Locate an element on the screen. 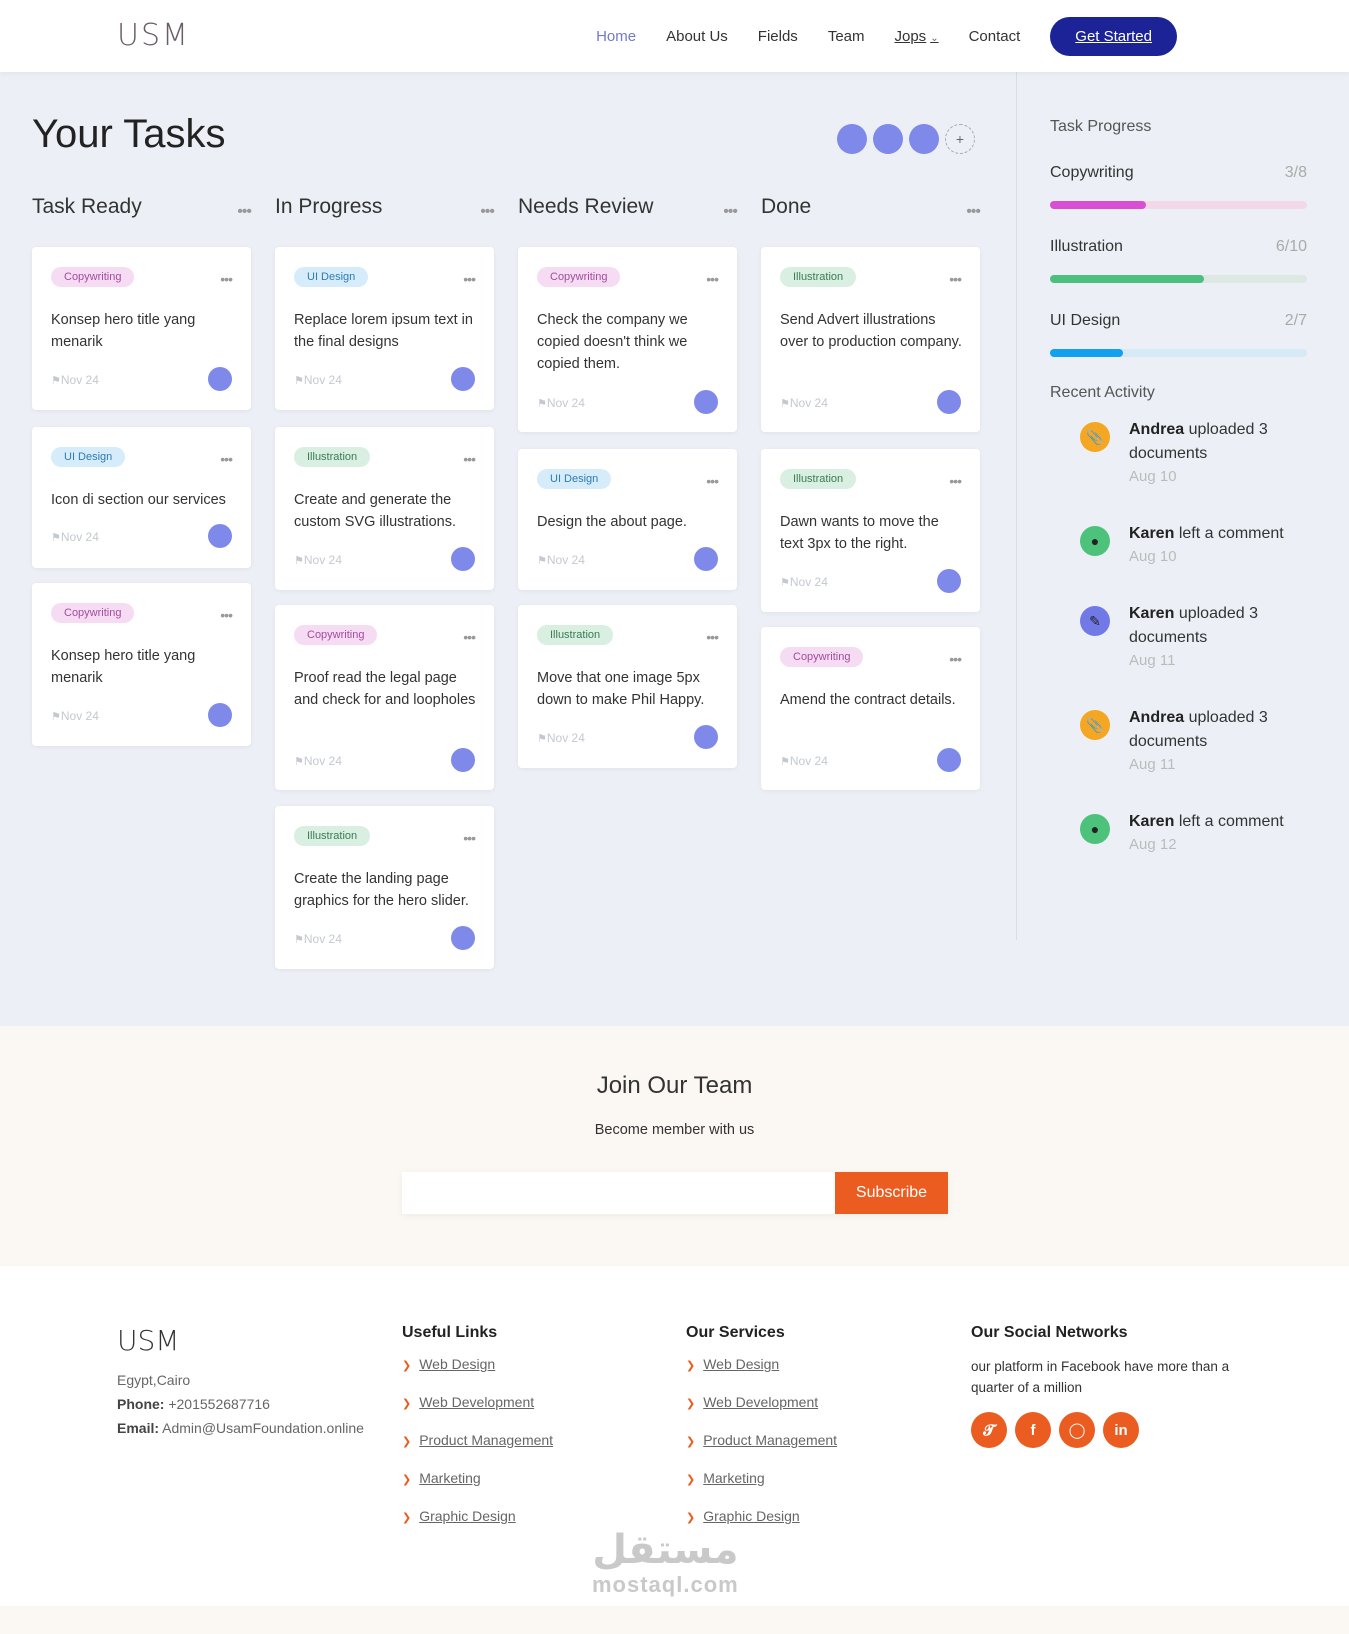 The image size is (1349, 1634). instagram-icon: ◯ is located at coordinates (1077, 1430).